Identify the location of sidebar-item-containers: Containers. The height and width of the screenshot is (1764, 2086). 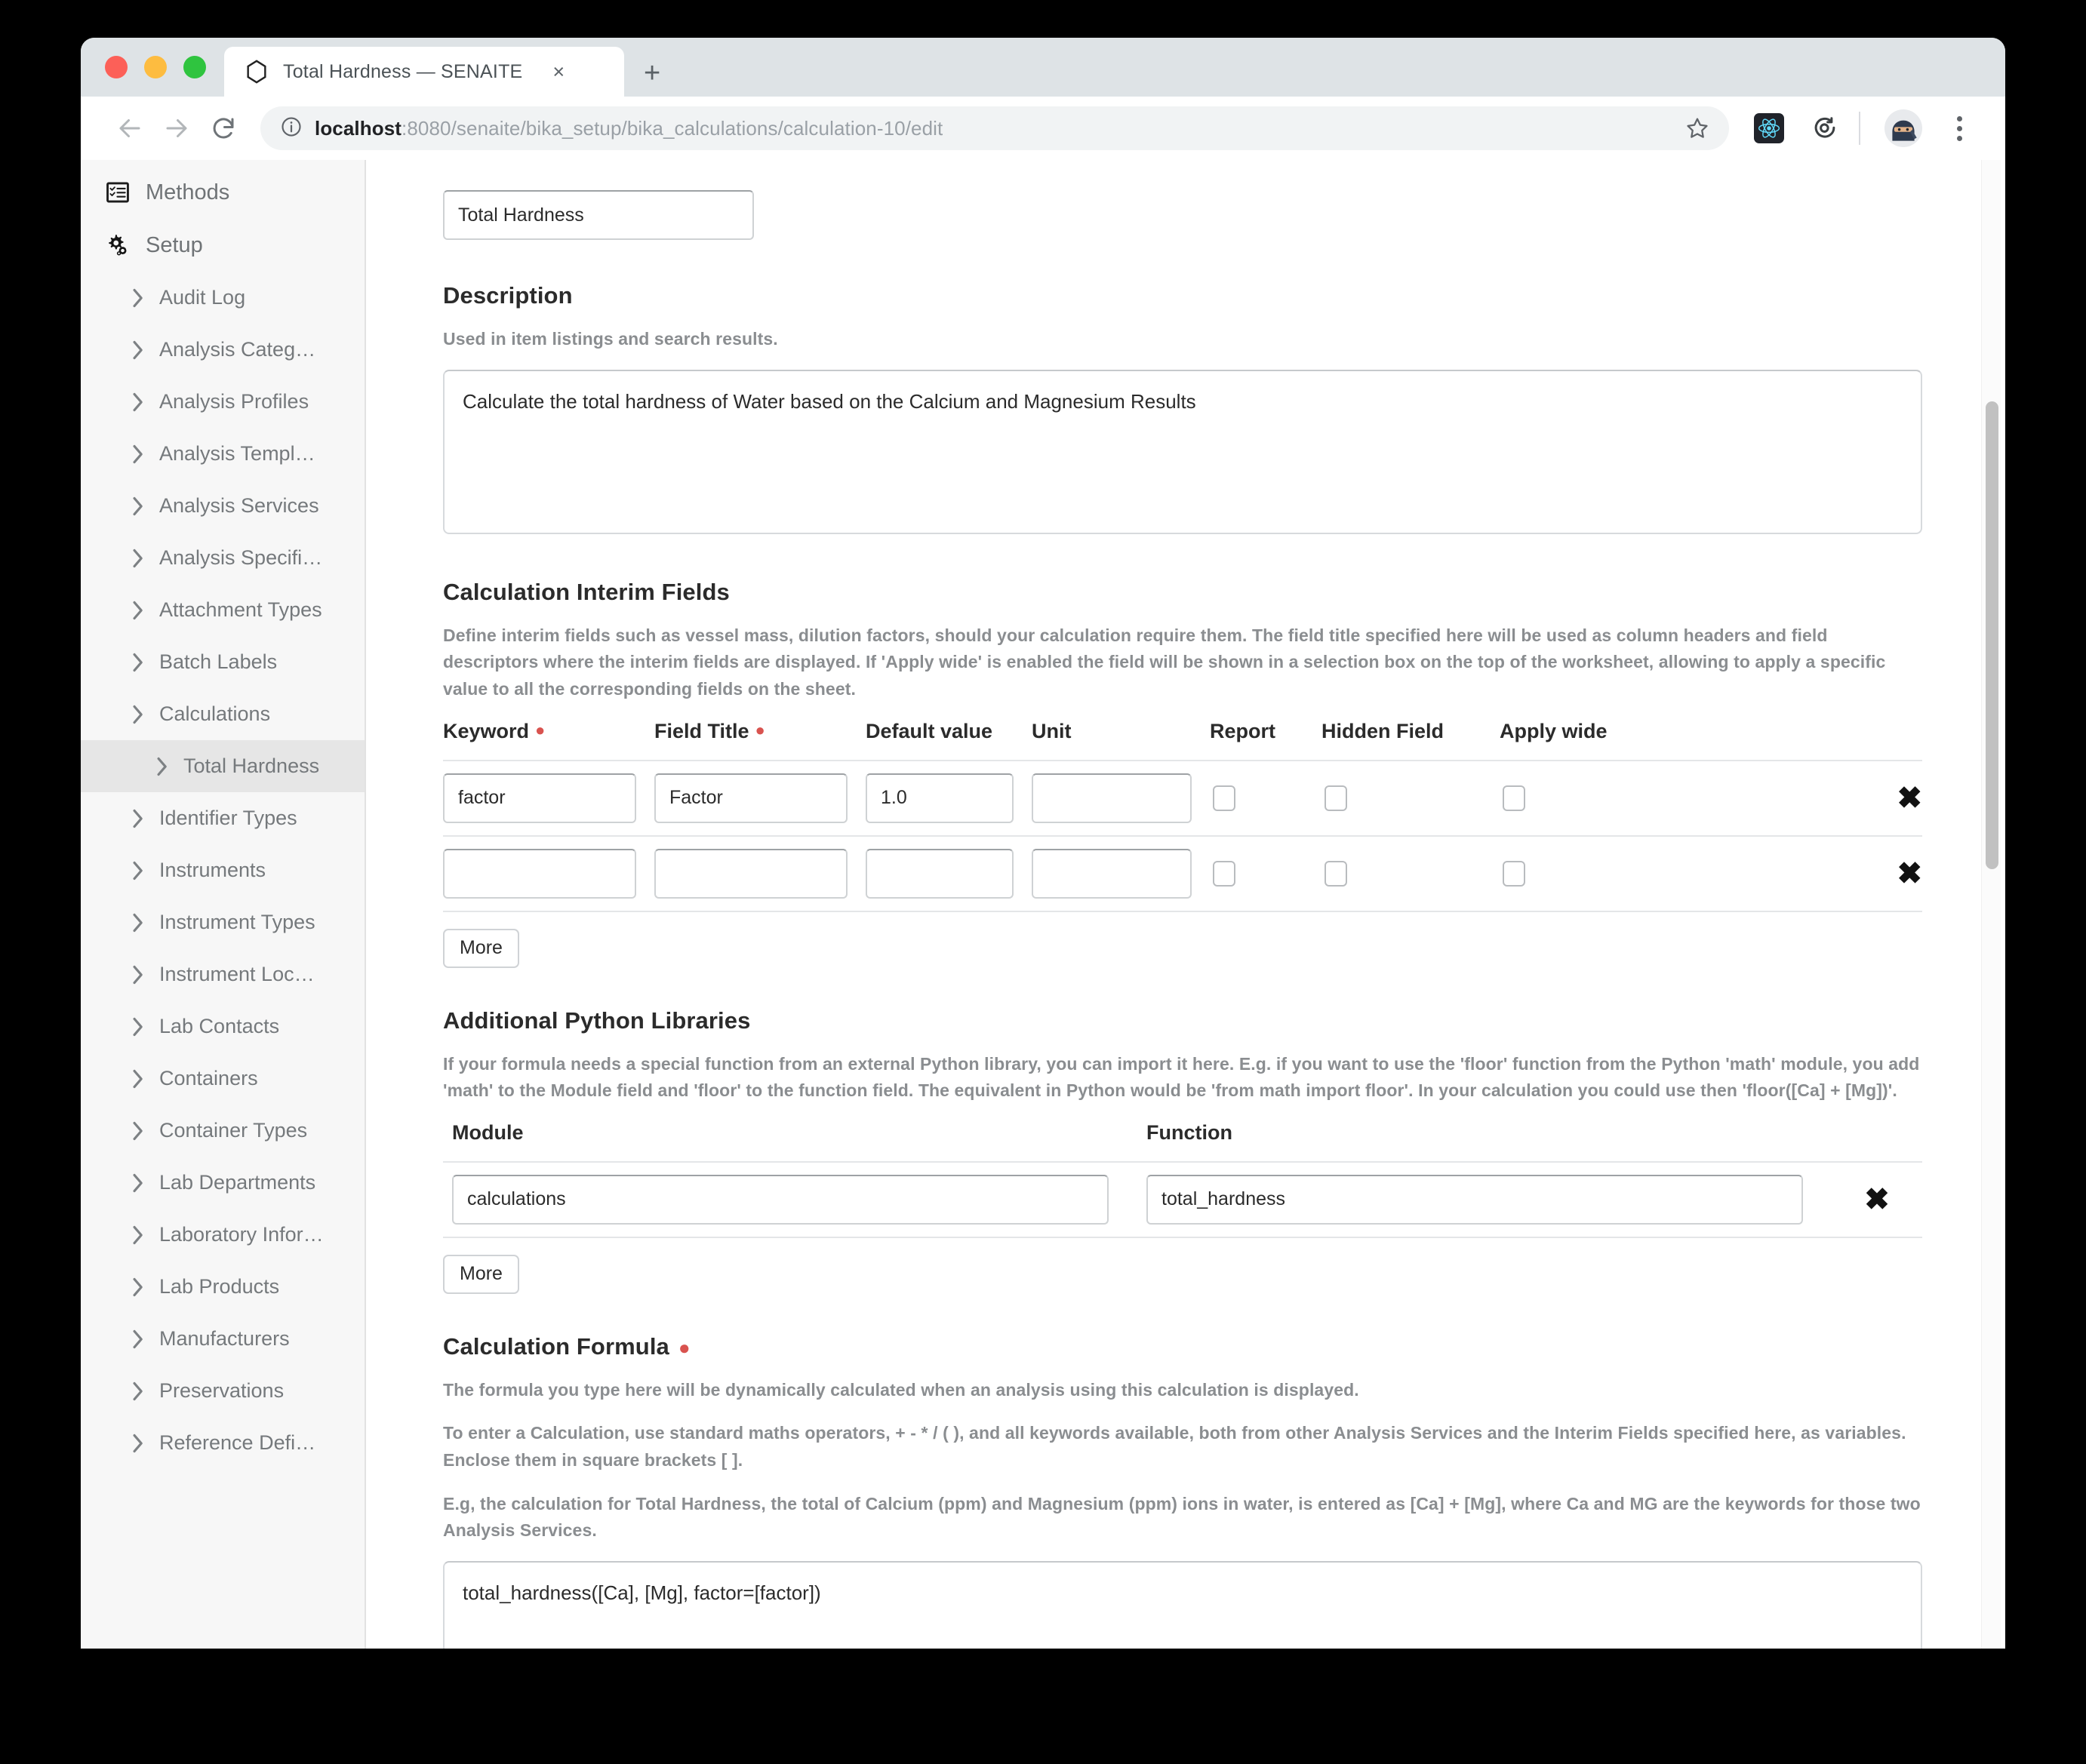
(223, 1079).